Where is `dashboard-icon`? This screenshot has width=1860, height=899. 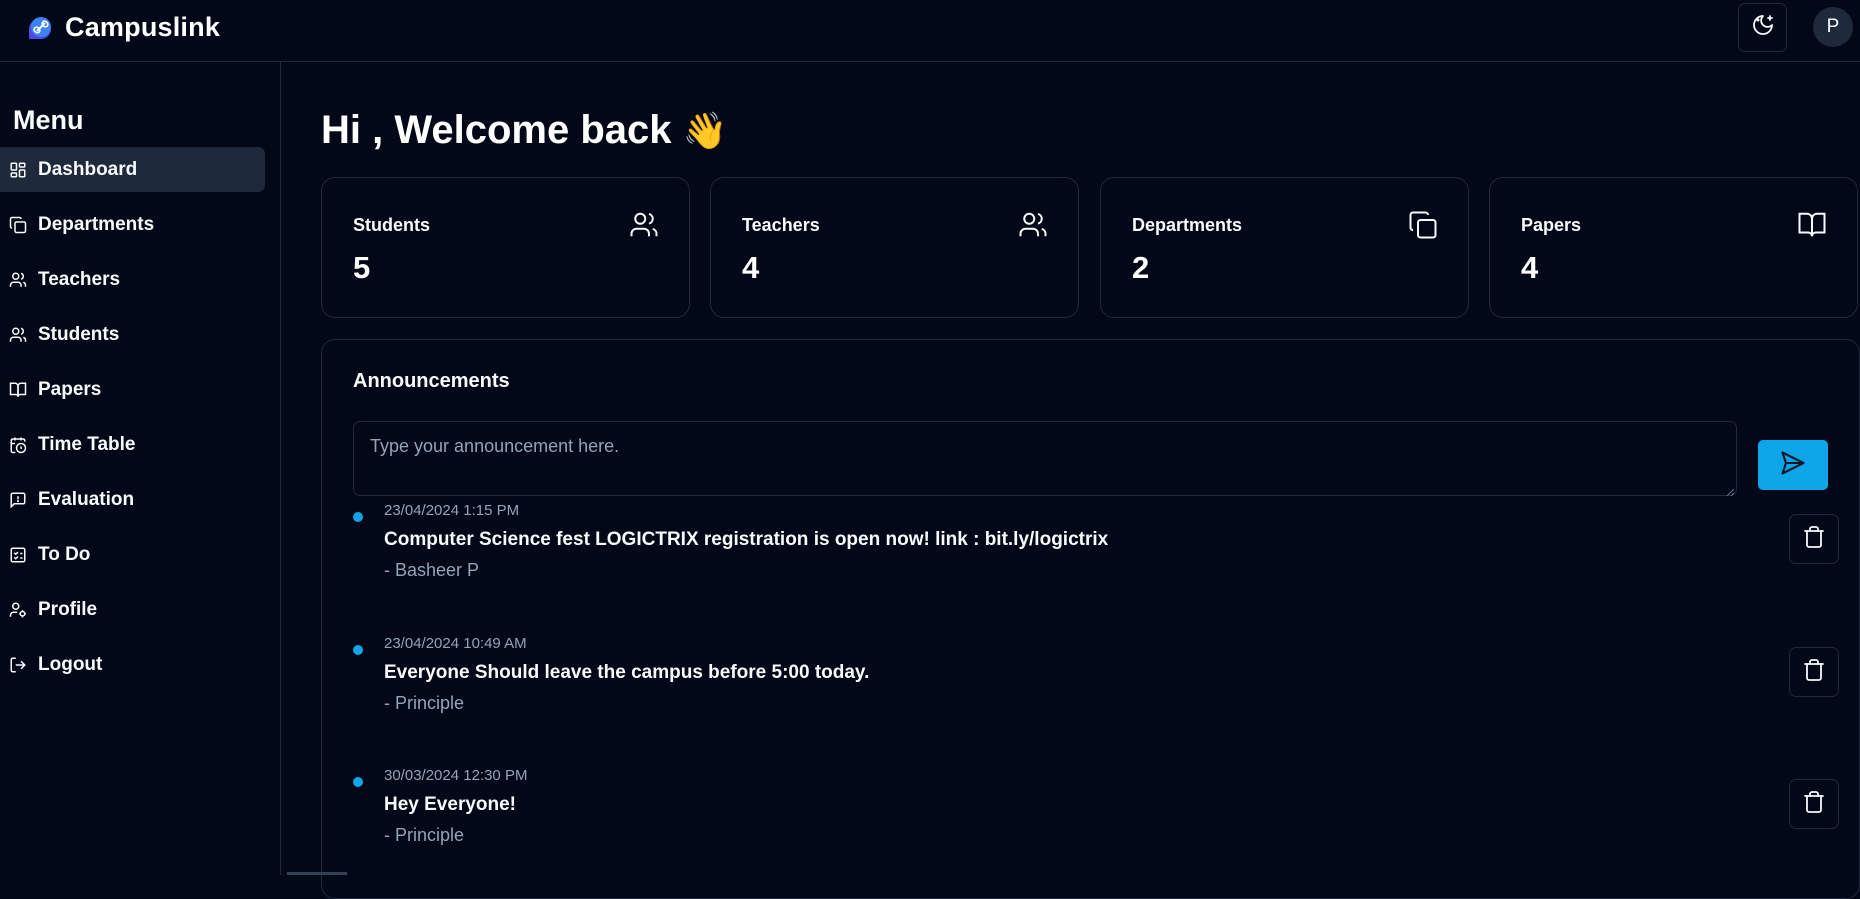
dashboard-icon is located at coordinates (18, 170).